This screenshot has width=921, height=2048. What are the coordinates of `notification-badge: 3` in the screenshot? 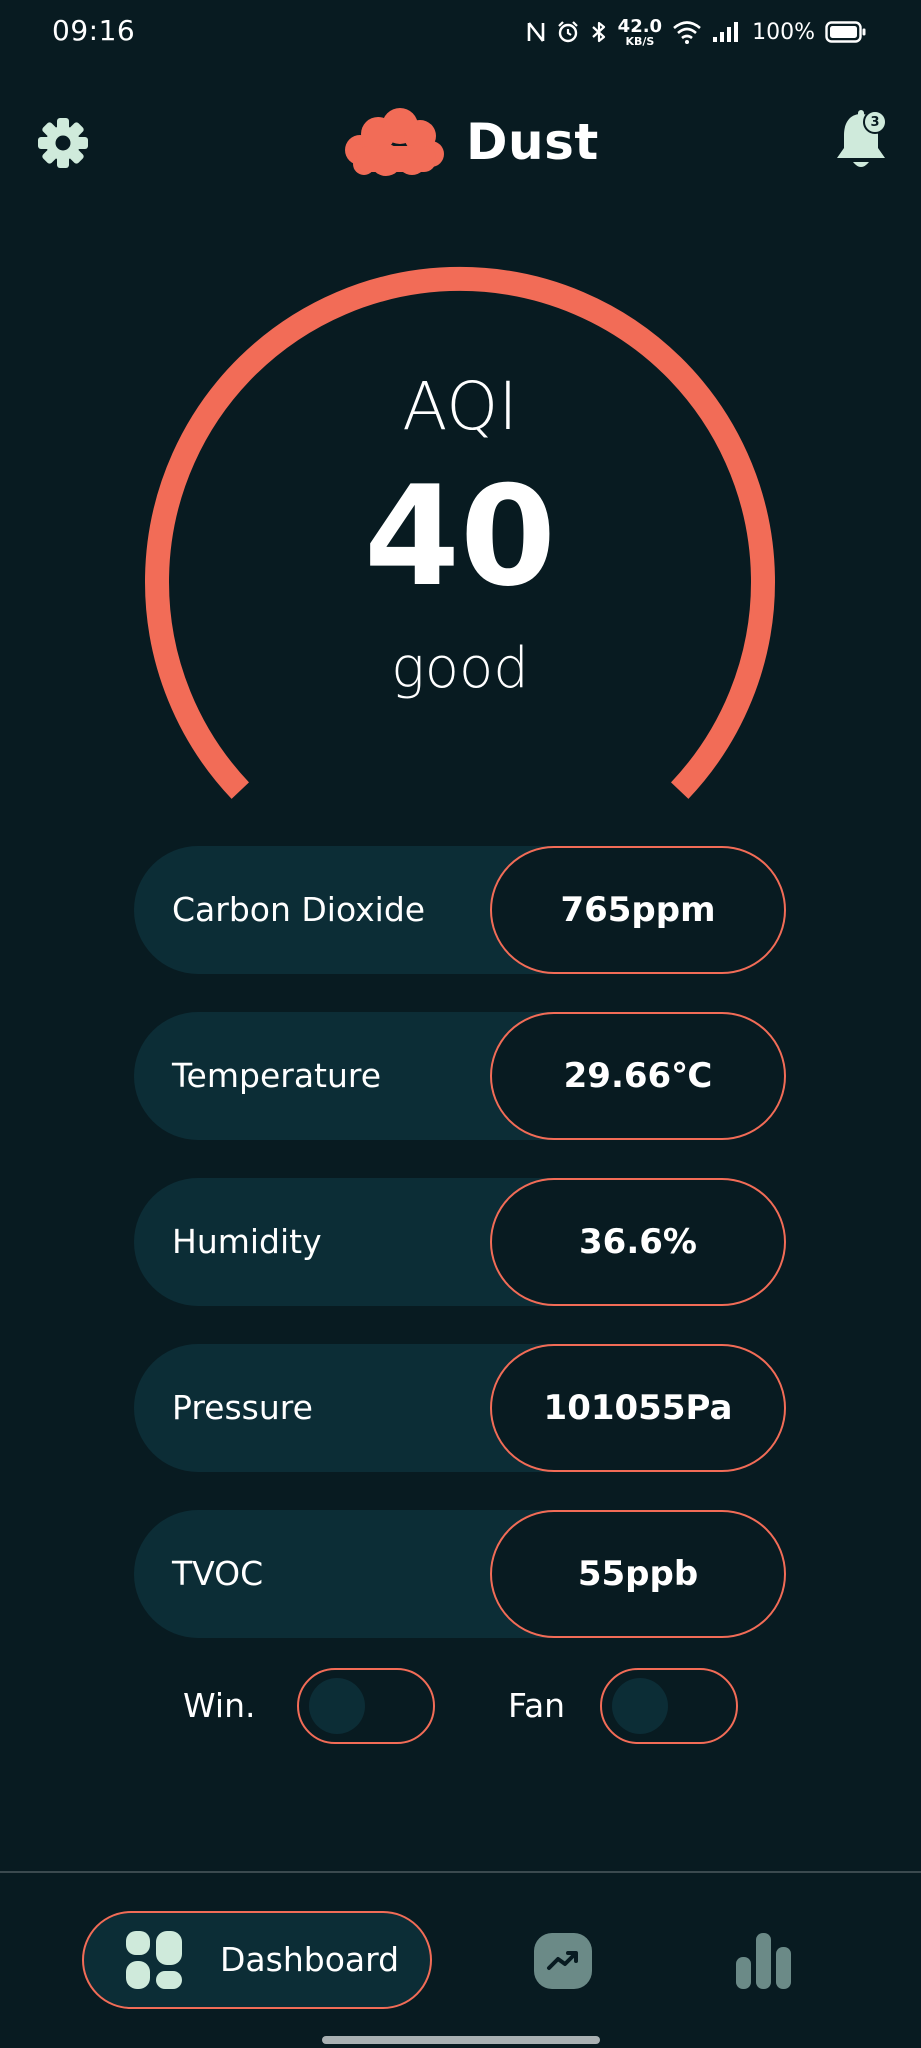 It's located at (875, 122).